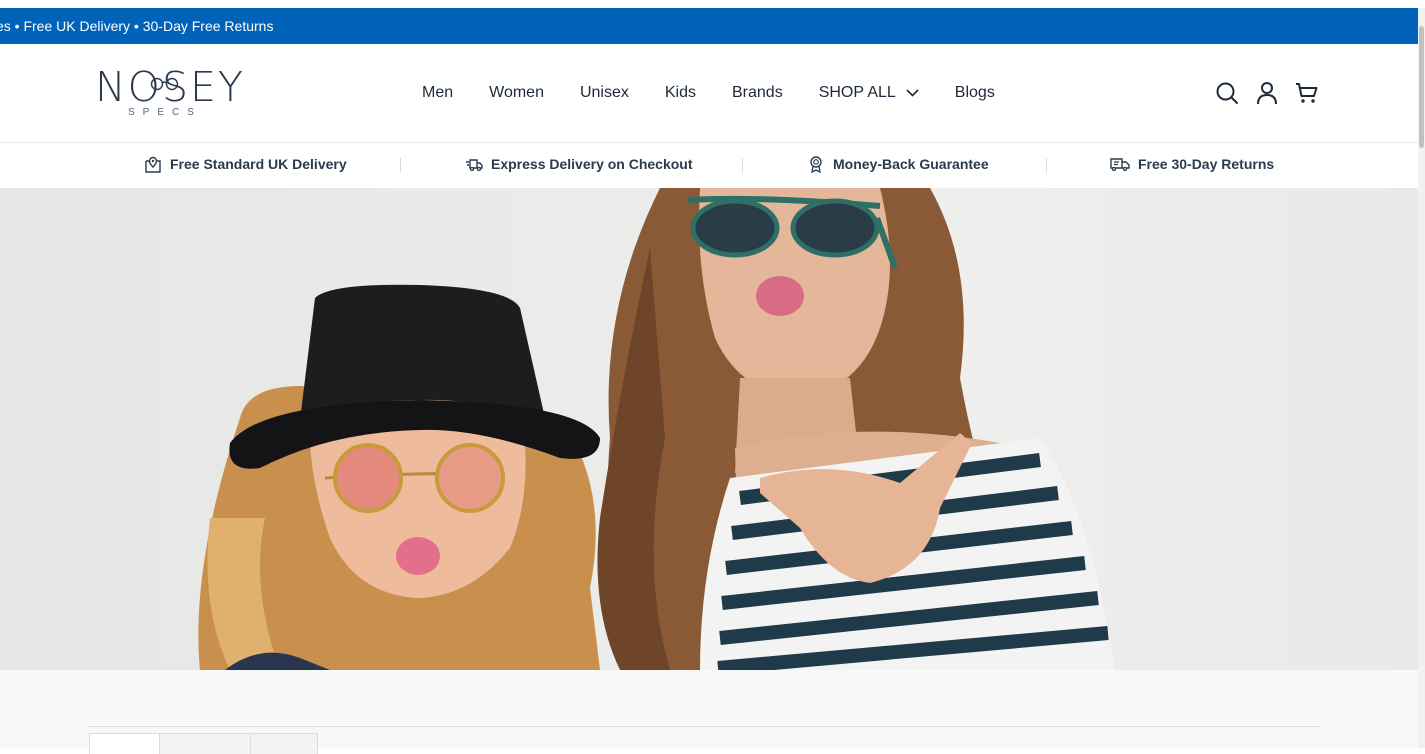 The image size is (1425, 754). I want to click on nav-kids: Kids, so click(680, 93).